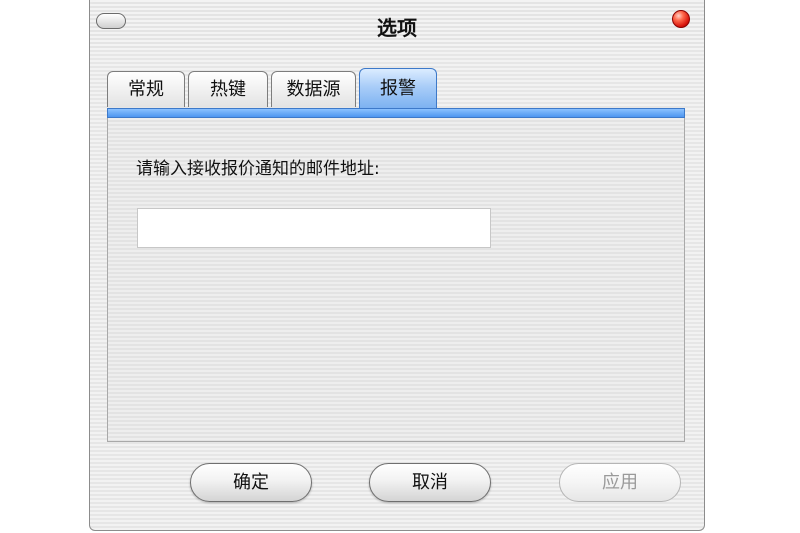  What do you see at coordinates (620, 482) in the screenshot?
I see `apply-button: 应用` at bounding box center [620, 482].